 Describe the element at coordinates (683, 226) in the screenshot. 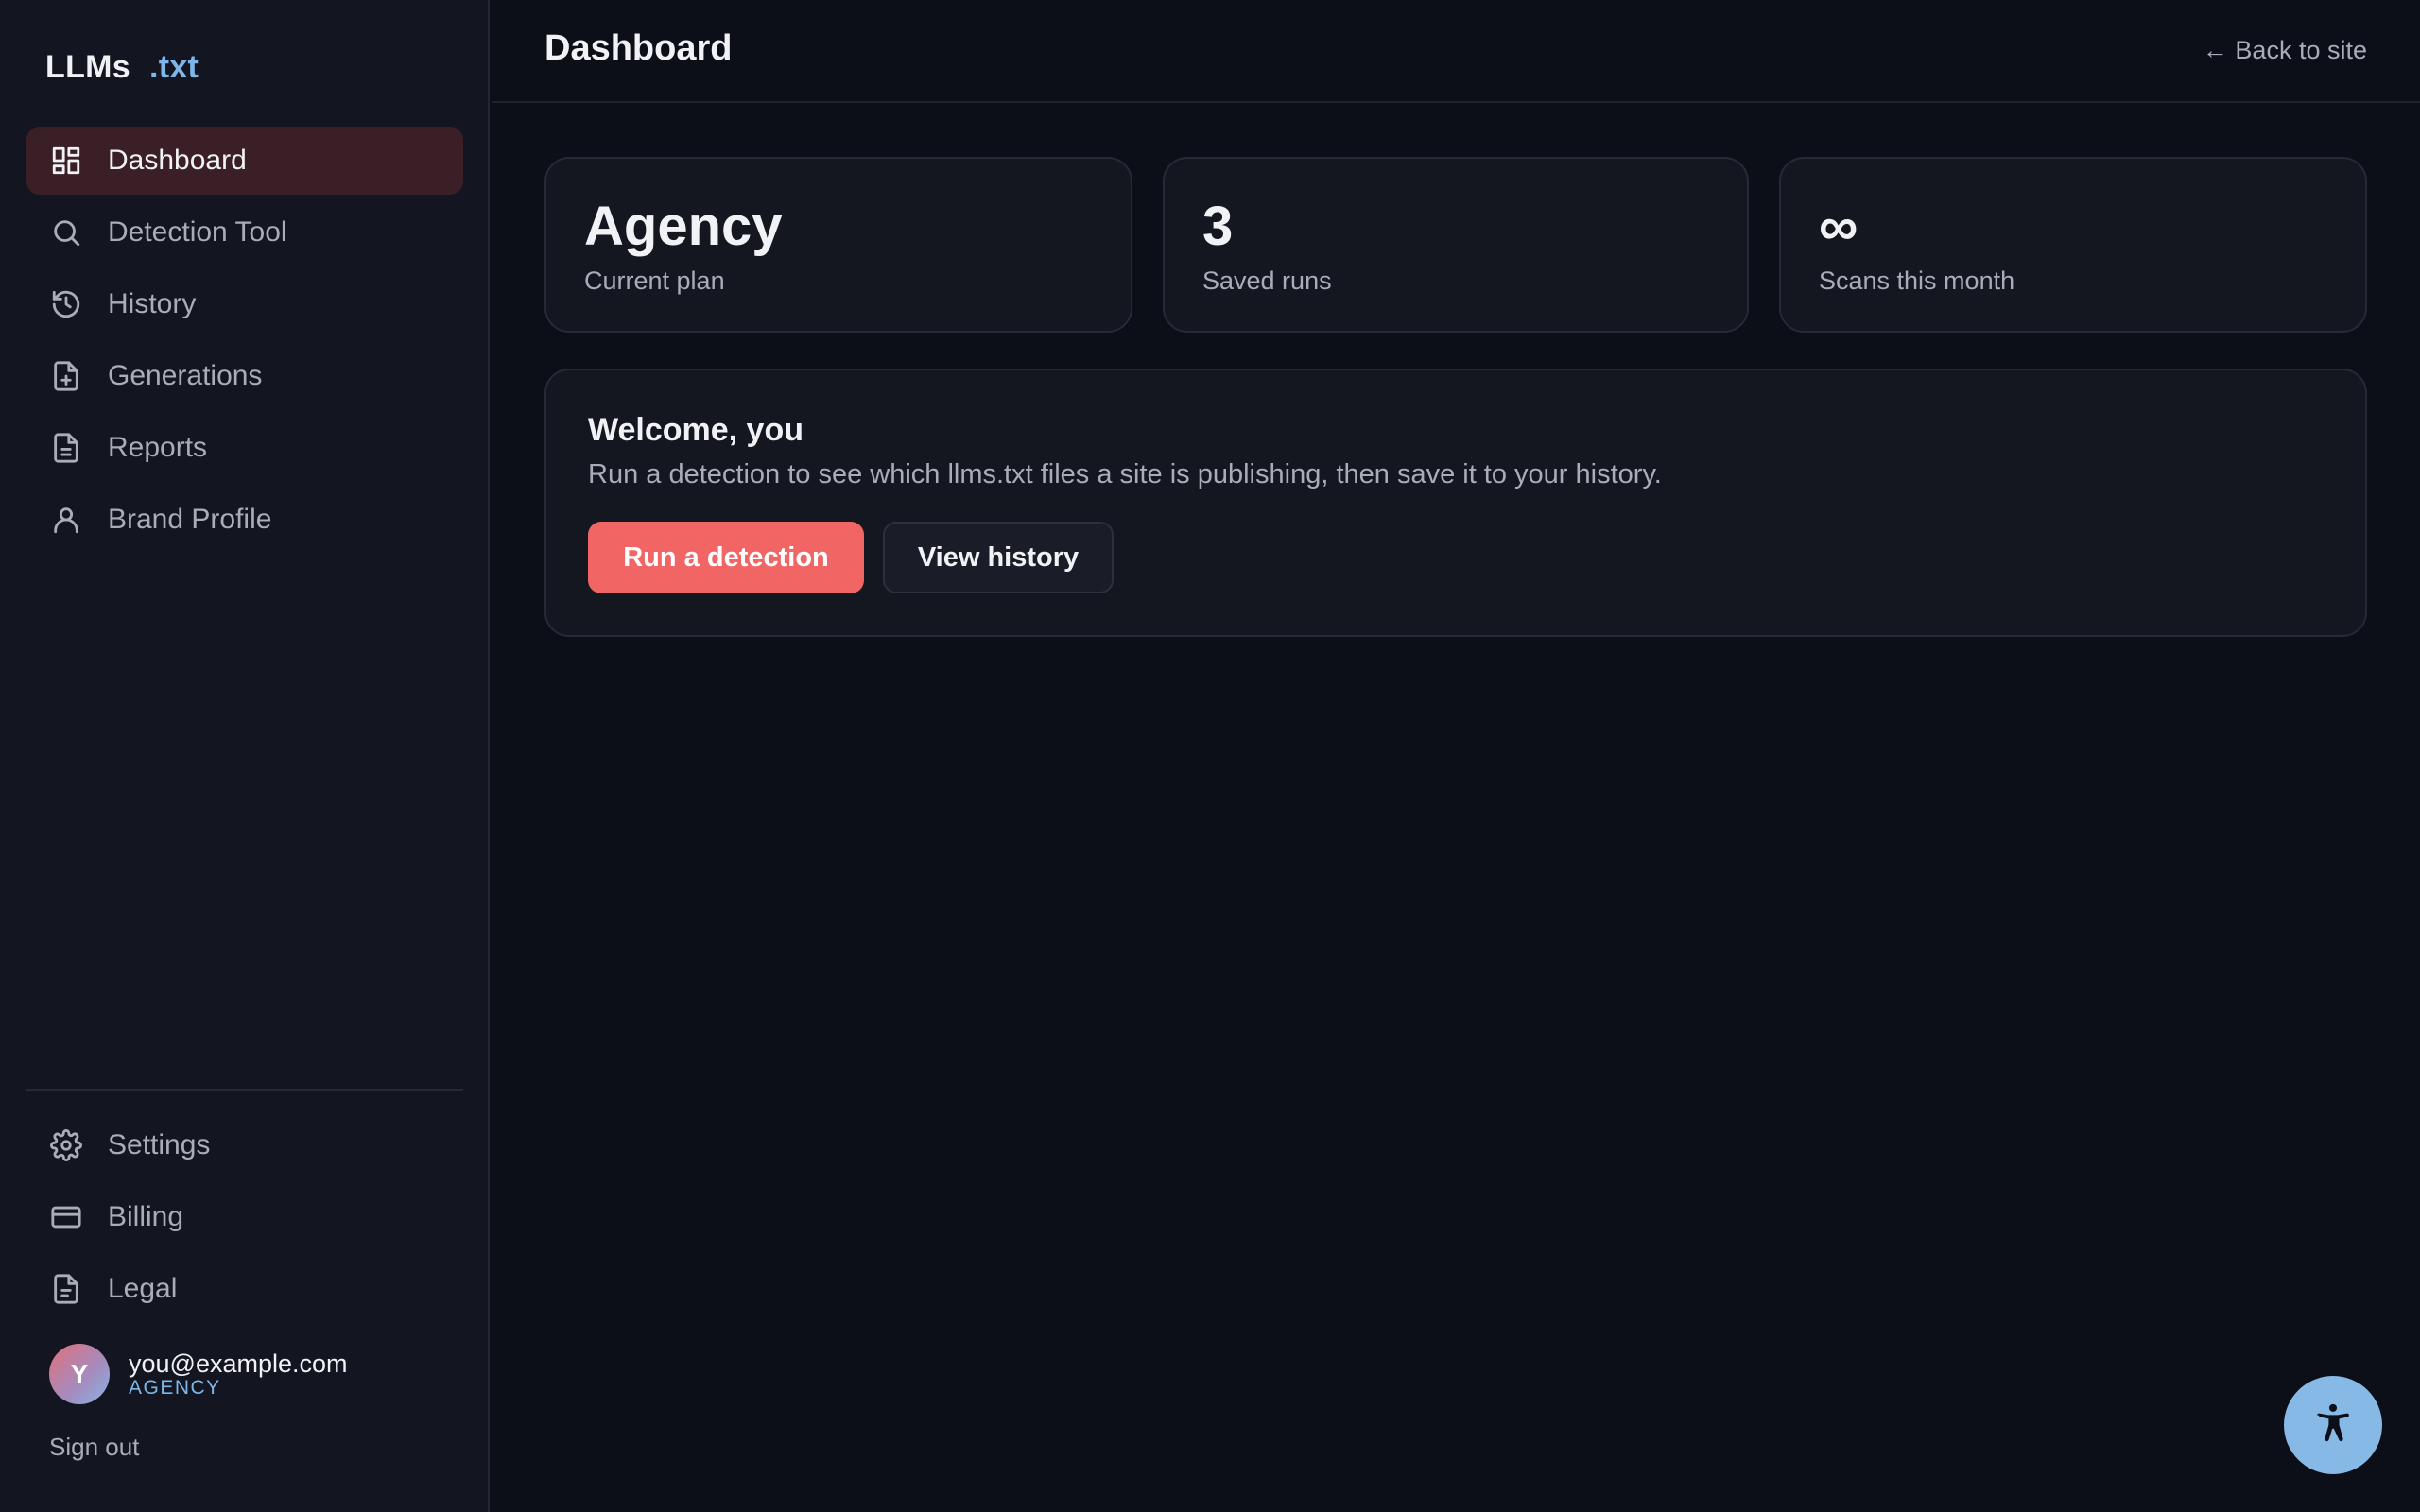

I see `stat-value: Agency` at that location.